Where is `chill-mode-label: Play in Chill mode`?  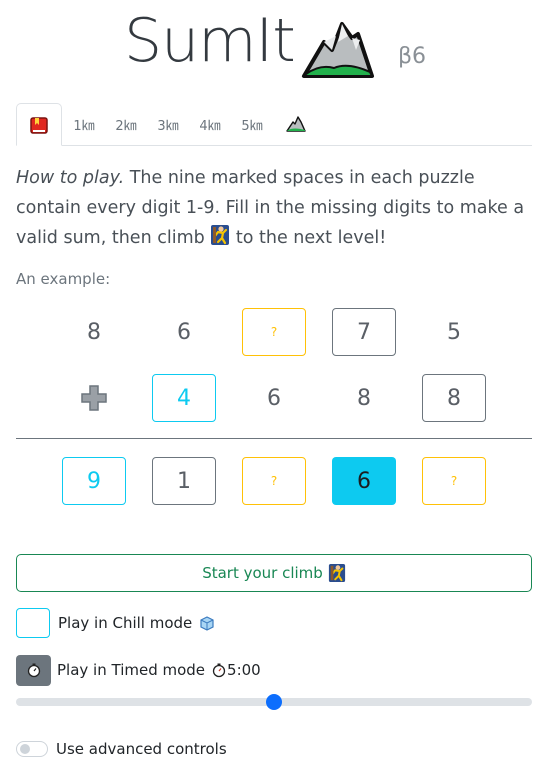 chill-mode-label: Play in Chill mode is located at coordinates (125, 623).